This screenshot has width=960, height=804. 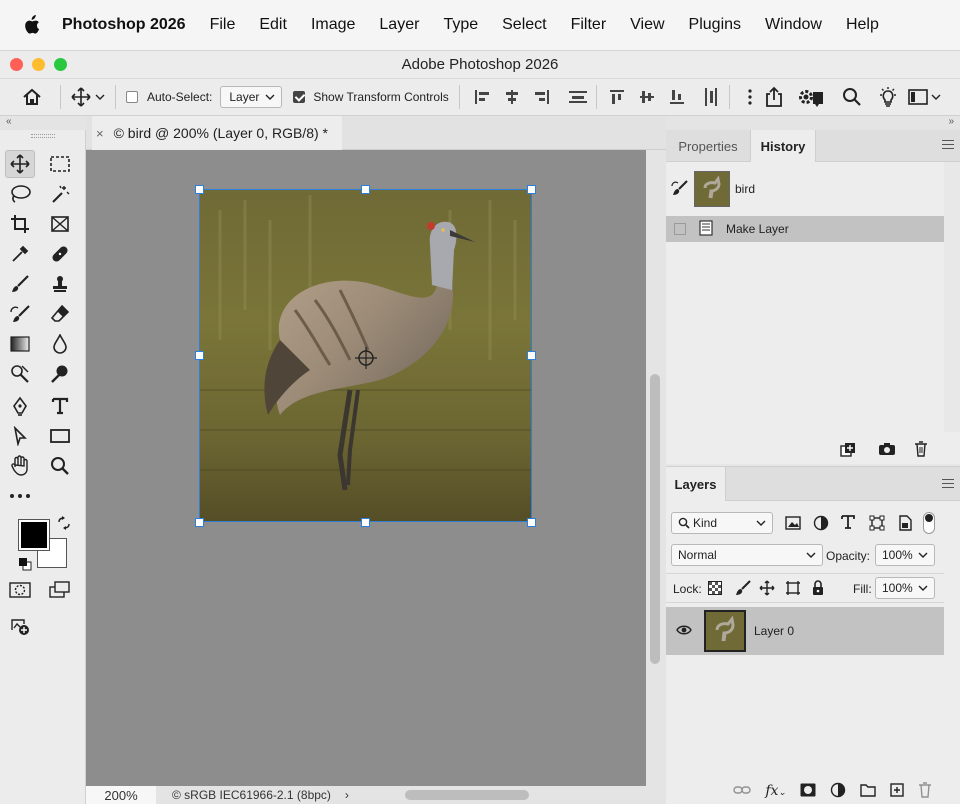 I want to click on transform-handle-top-left, so click(x=199, y=189).